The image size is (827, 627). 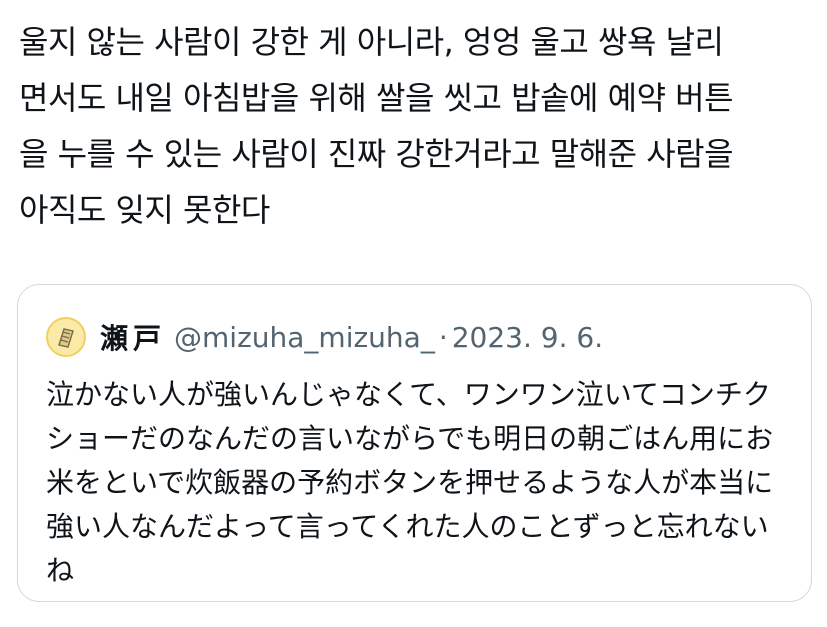 What do you see at coordinates (407, 526) in the screenshot?
I see `quoted-text-line: 強い人なんだよって言ってくれた人のことずっと忘れない` at bounding box center [407, 526].